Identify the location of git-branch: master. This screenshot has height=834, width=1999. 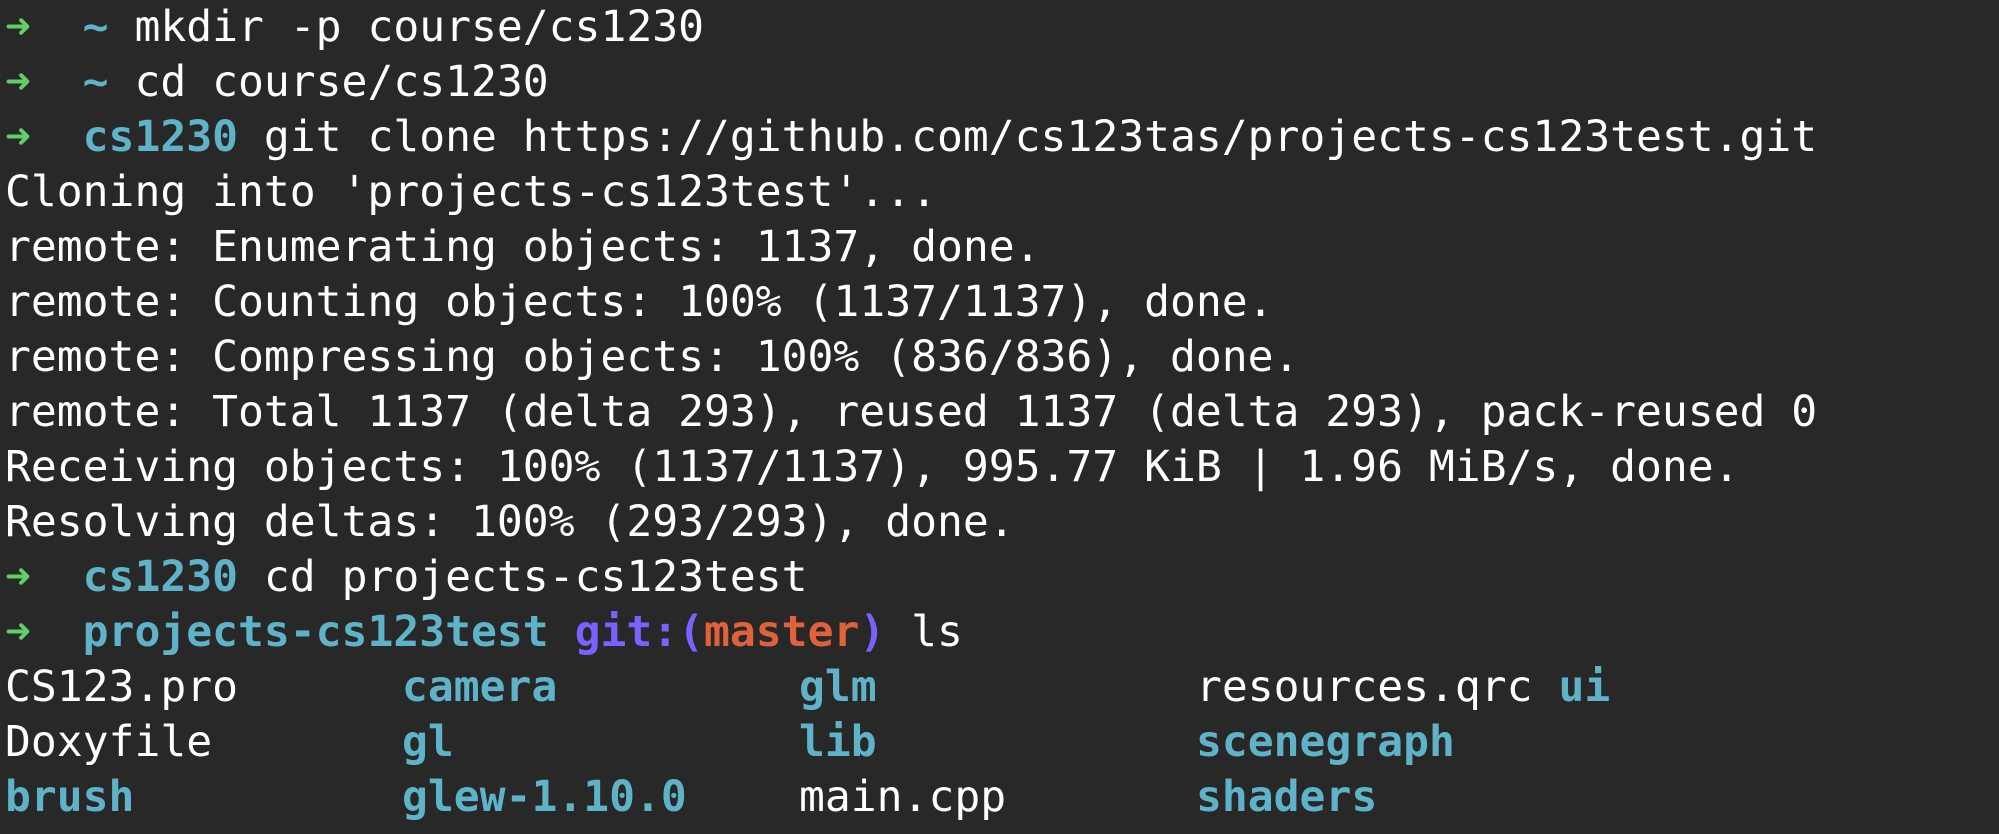
(782, 632).